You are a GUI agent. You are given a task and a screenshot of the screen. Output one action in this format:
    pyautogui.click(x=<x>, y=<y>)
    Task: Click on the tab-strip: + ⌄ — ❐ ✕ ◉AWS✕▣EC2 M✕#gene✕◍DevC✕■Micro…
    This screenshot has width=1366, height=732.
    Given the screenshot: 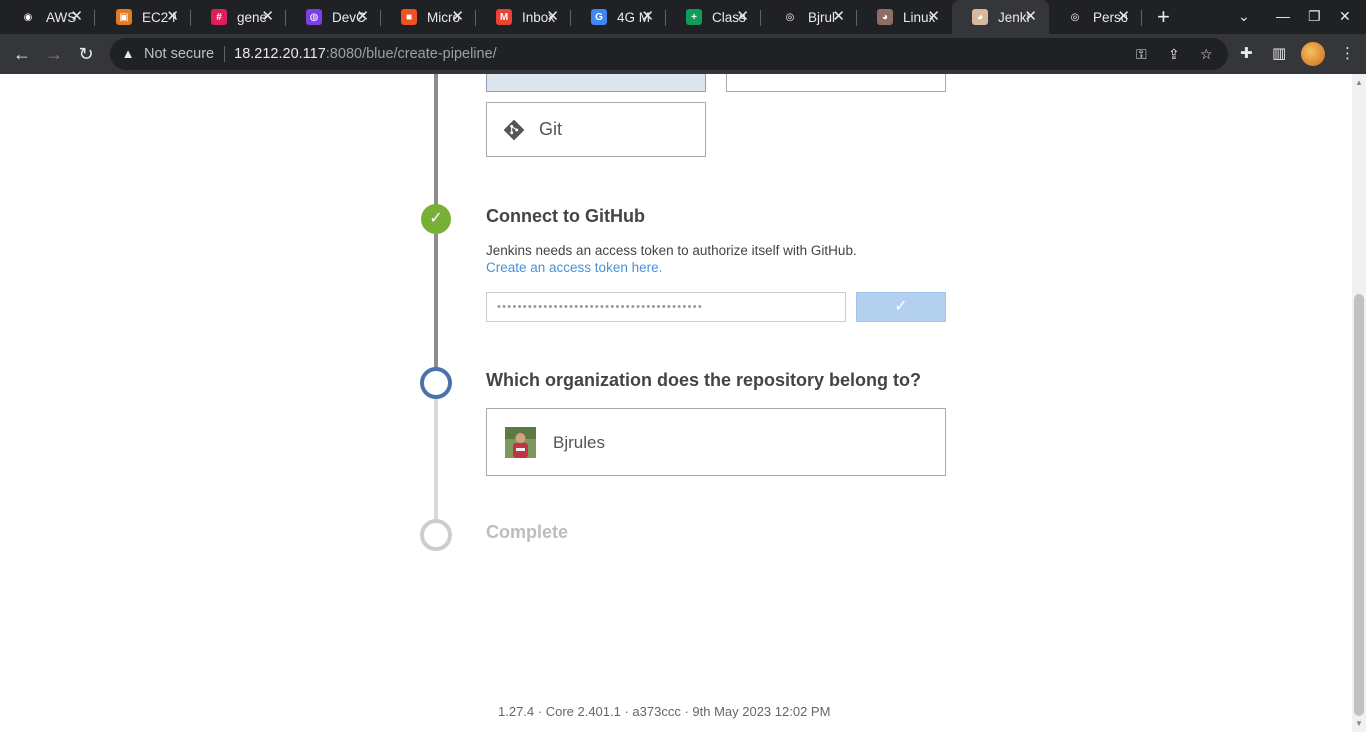 What is the action you would take?
    pyautogui.click(x=683, y=17)
    